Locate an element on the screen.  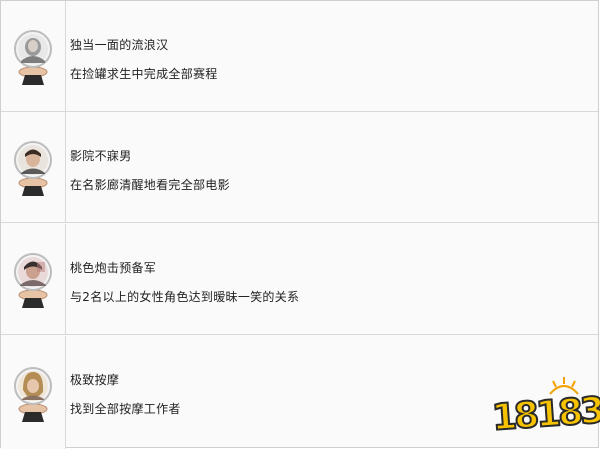
achievement-description: 在名影廊清醒地看完全部电影 is located at coordinates (150, 185).